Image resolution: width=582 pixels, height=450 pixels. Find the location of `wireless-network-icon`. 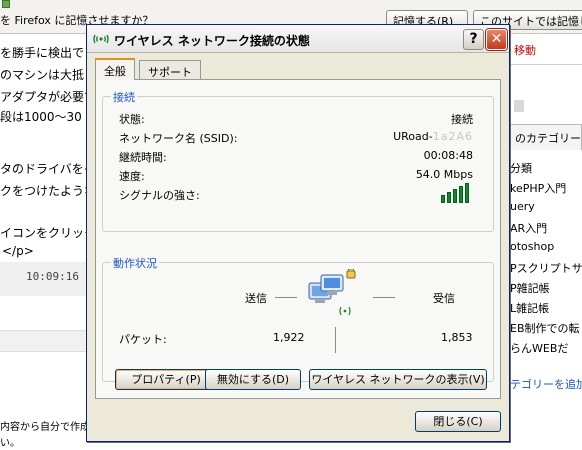

wireless-network-icon is located at coordinates (101, 39).